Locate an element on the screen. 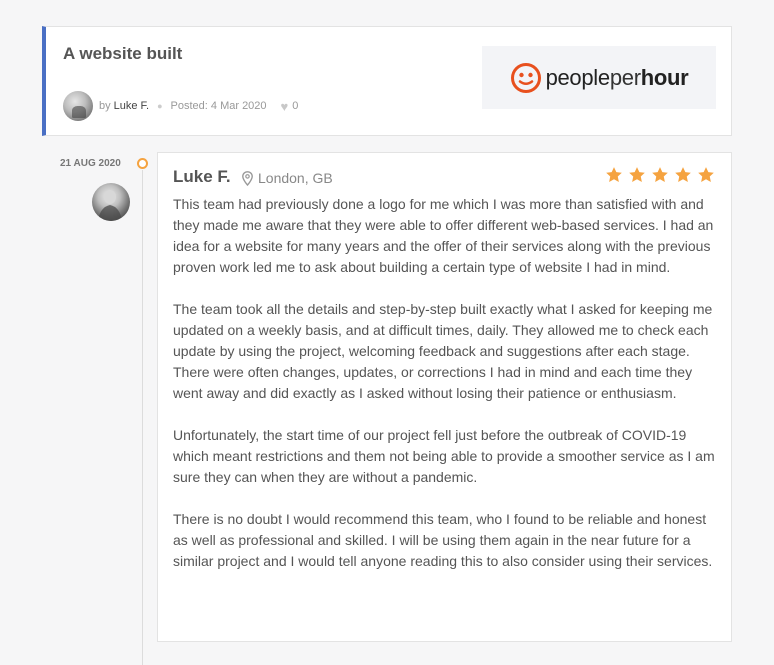 The width and height of the screenshot is (774, 665). location-text: London, GB is located at coordinates (295, 178).